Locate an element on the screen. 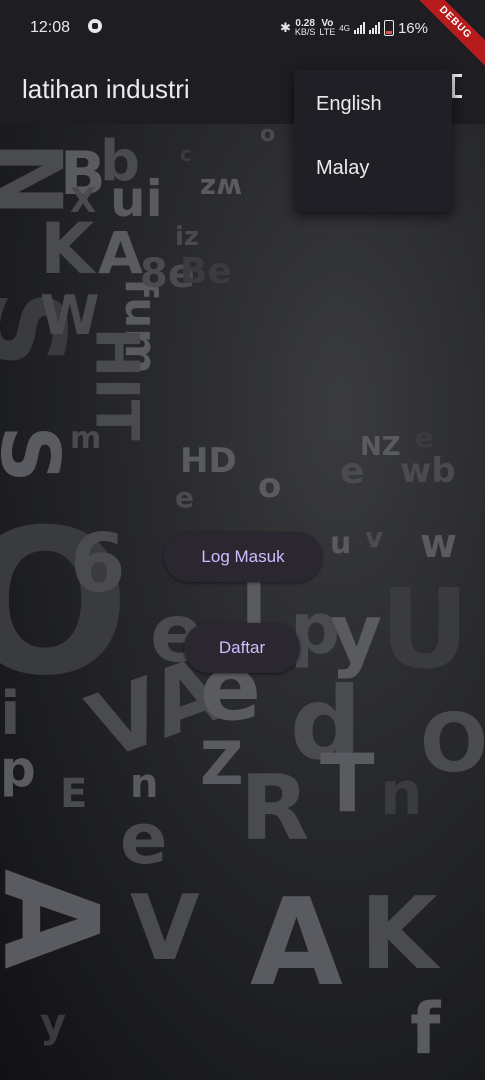 Image resolution: width=485 pixels, height=1080 pixels. wallpaper-glyph: V is located at coordinates (165, 928).